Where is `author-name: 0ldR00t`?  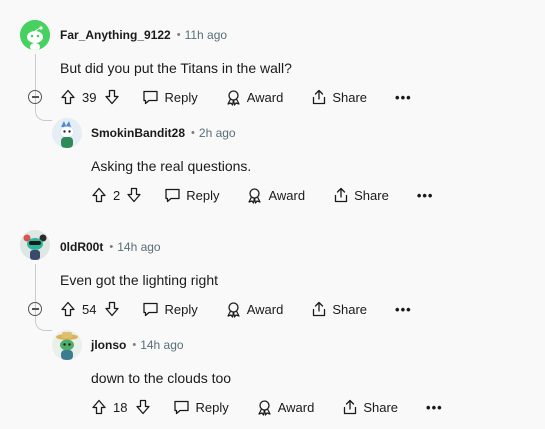 author-name: 0ldR00t is located at coordinates (81, 247).